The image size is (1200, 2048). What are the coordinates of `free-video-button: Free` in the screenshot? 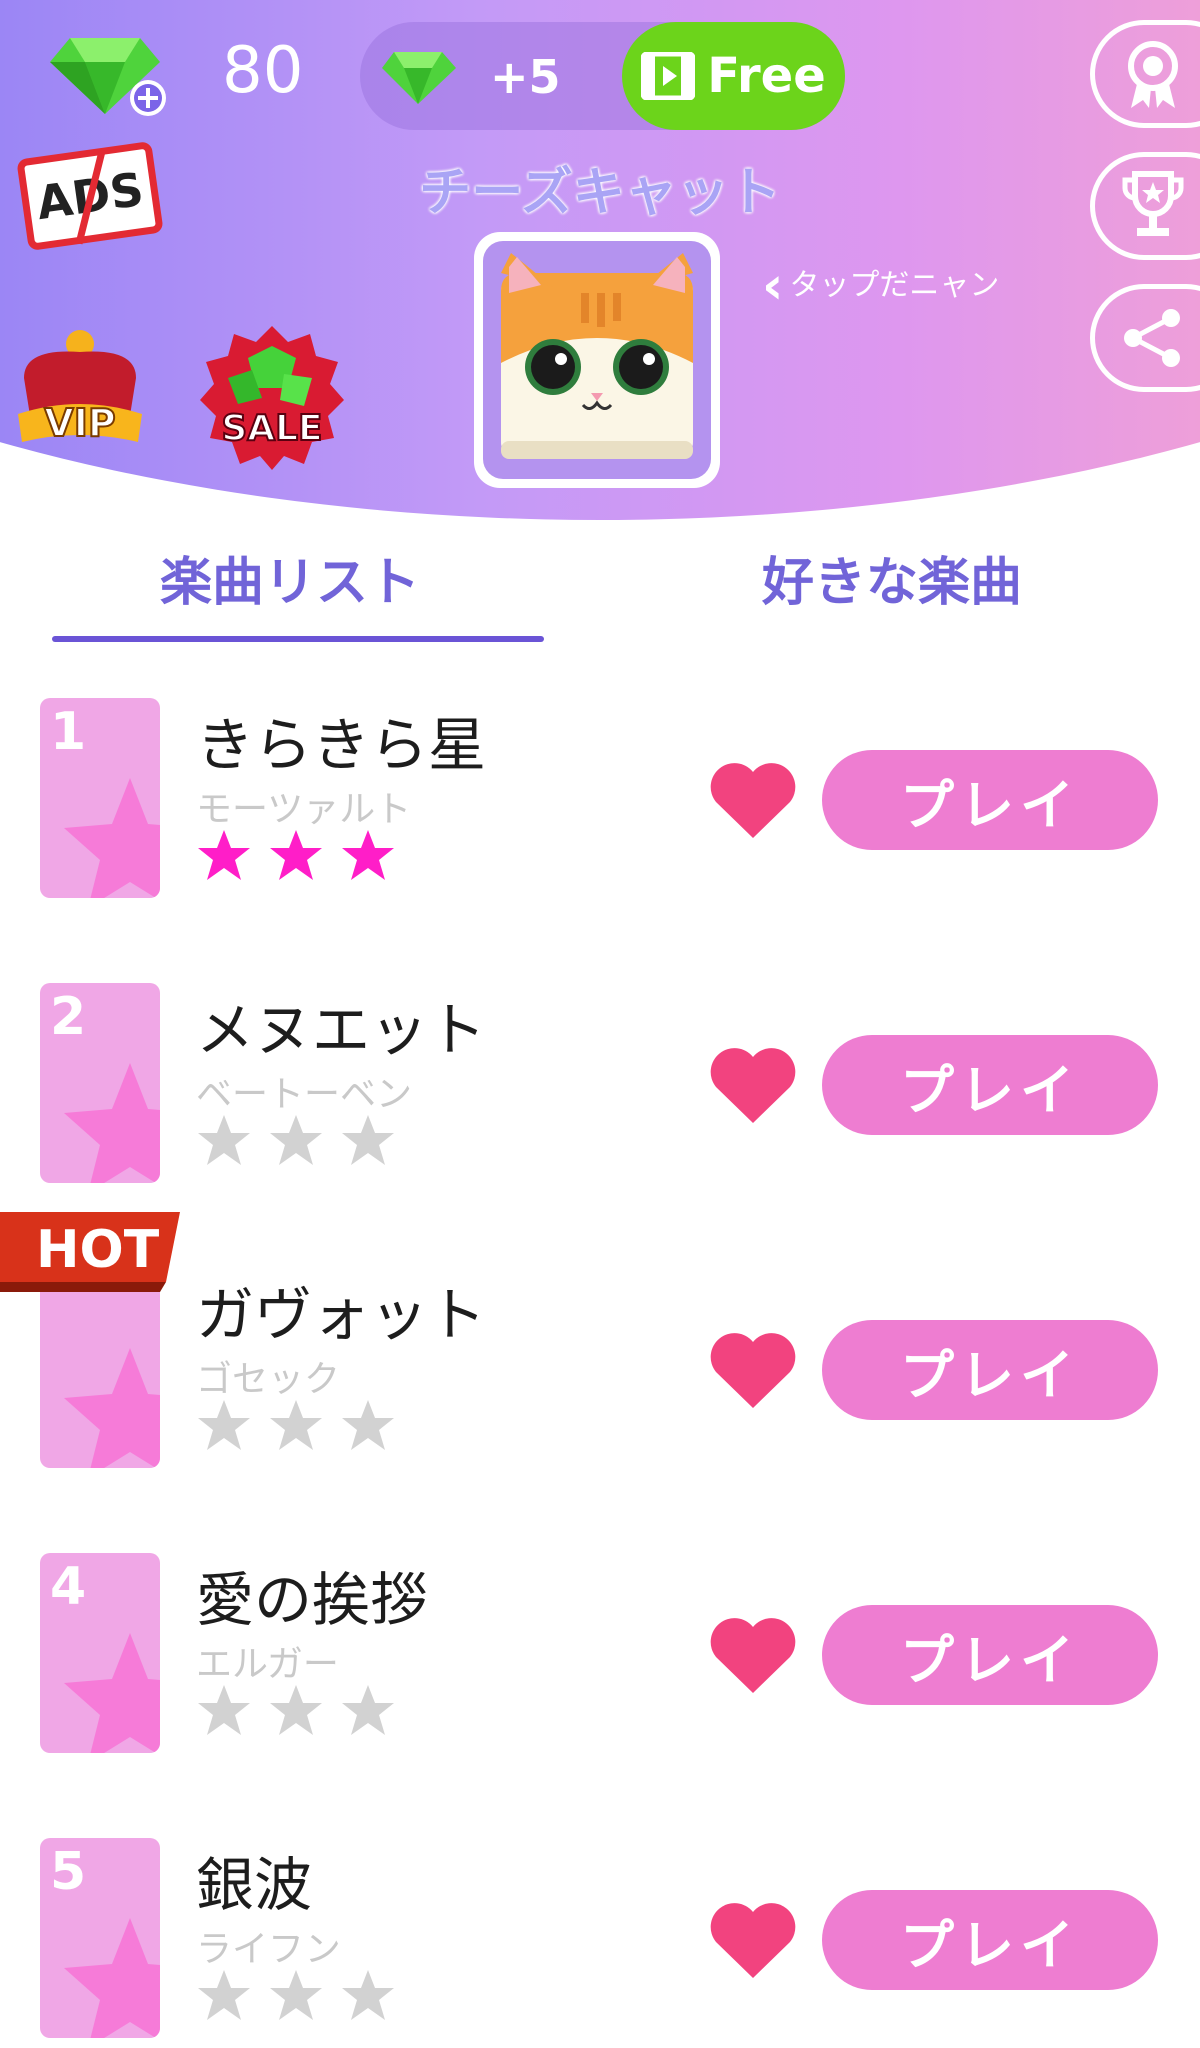 It's located at (733, 76).